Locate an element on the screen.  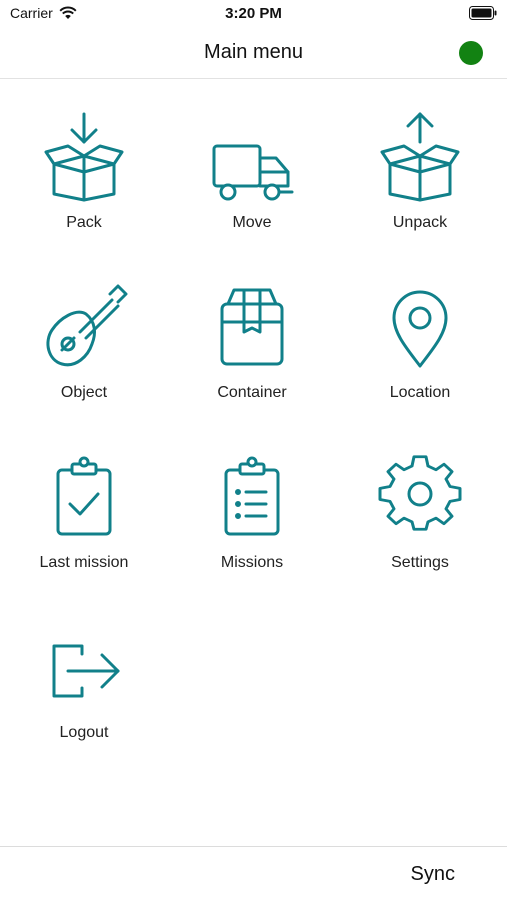
sync-button: Sync is located at coordinates (433, 874).